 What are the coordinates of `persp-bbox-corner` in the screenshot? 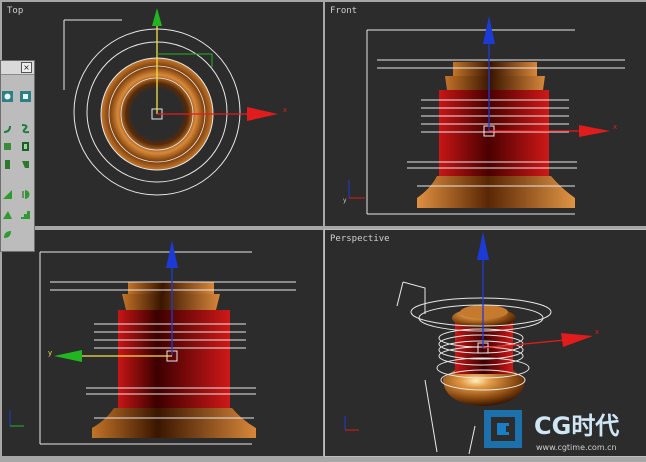 It's located at (414, 297).